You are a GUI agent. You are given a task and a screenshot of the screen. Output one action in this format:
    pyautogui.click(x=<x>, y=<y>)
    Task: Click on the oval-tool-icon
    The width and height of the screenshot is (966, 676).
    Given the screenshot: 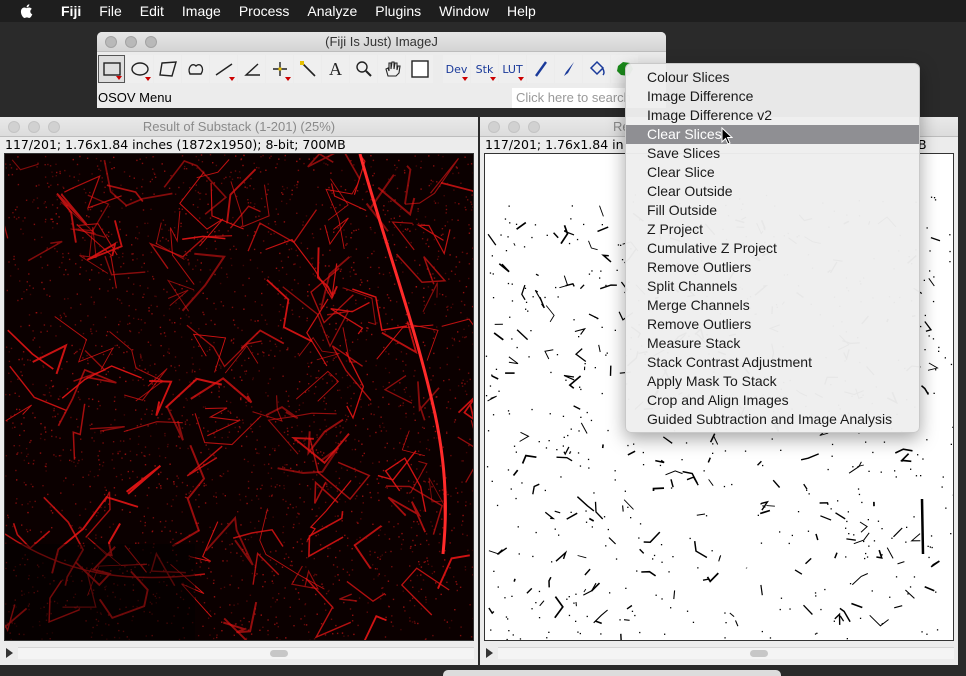 What is the action you would take?
    pyautogui.click(x=139, y=69)
    